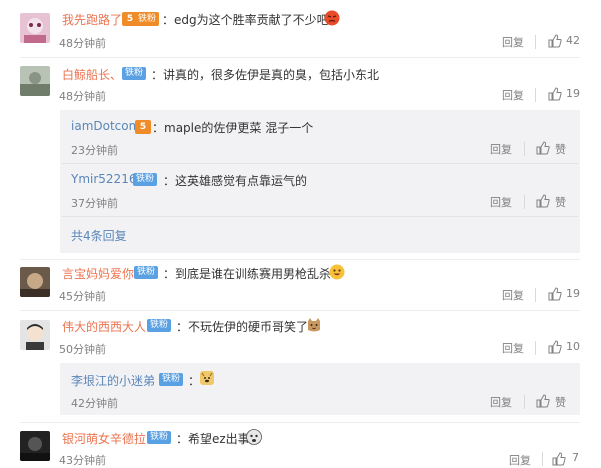 This screenshot has height=468, width=601. Describe the element at coordinates (332, 18) in the screenshot. I see `angry-face-icon` at that location.